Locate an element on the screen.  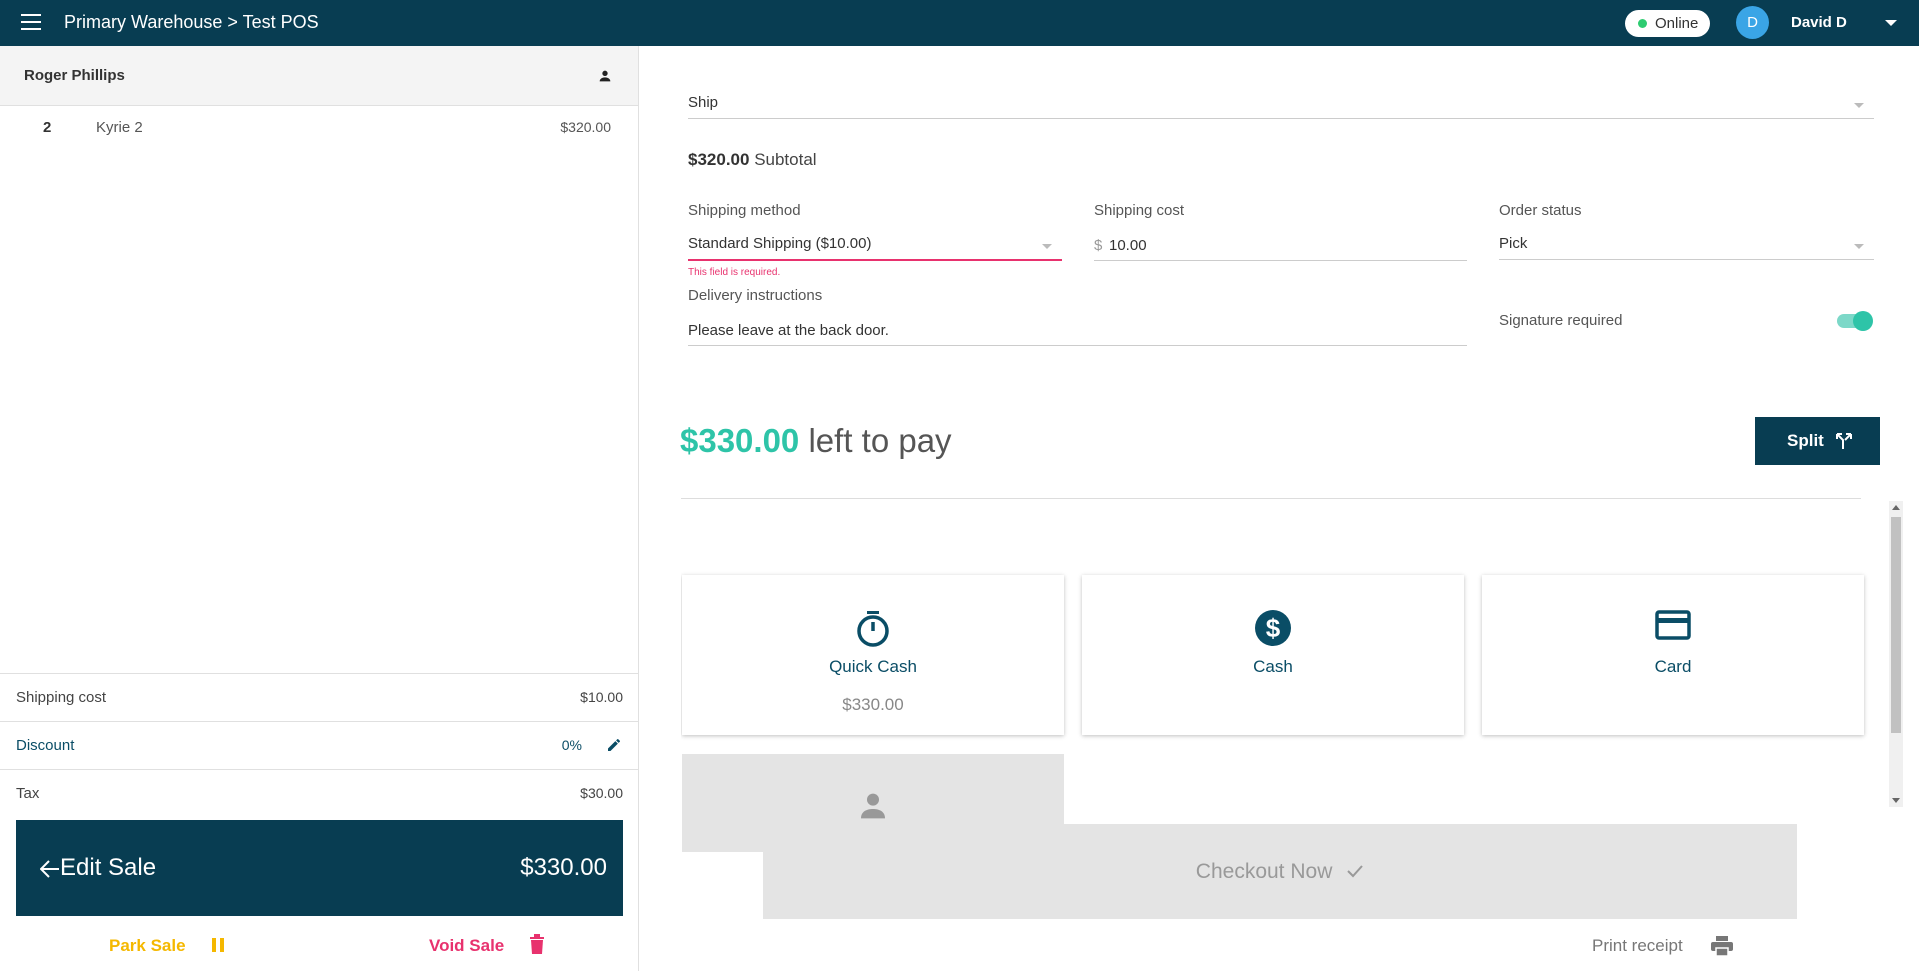
item-qty: 2 is located at coordinates (47, 127).